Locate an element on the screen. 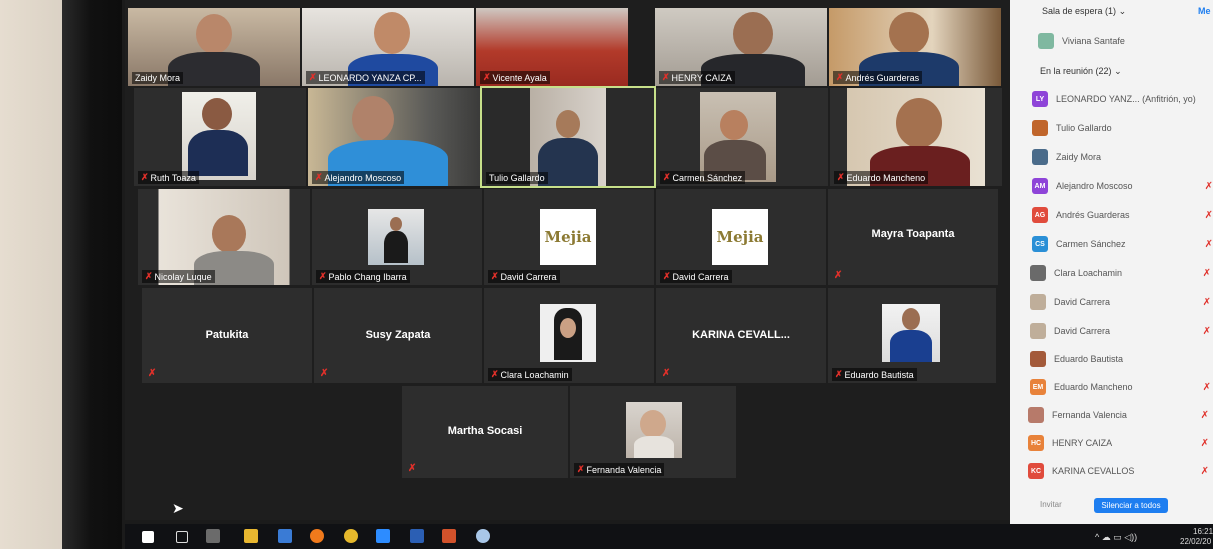 This screenshot has width=1213, height=549. participant-row: KC KARINA CEVALLOS ✗ is located at coordinates (1120, 471).